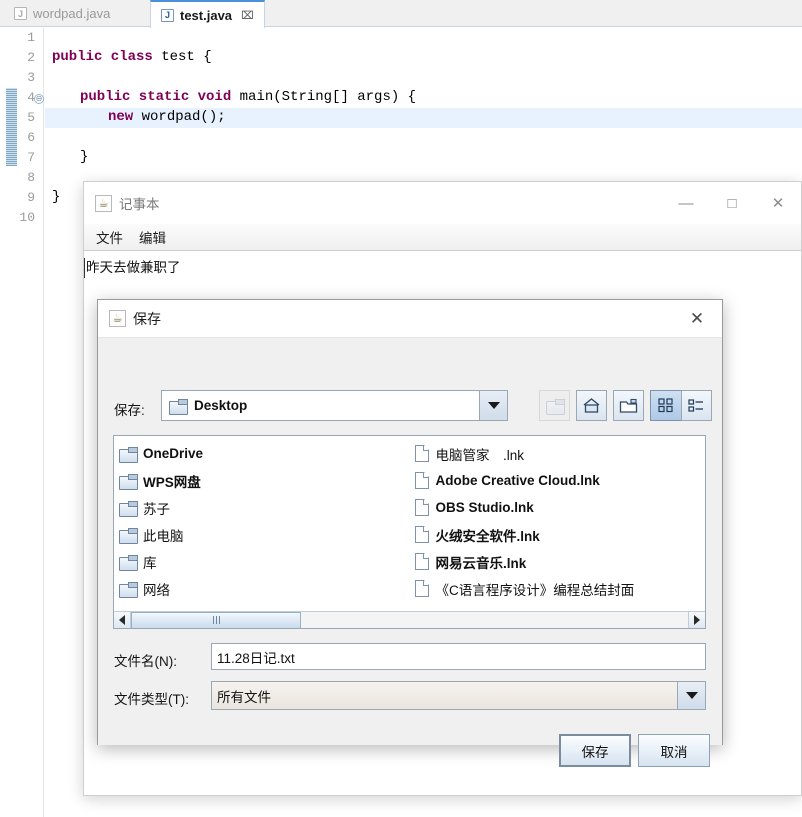  Describe the element at coordinates (517, 480) in the screenshot. I see `item-label: Adobe Creative Cloud.lnk` at that location.